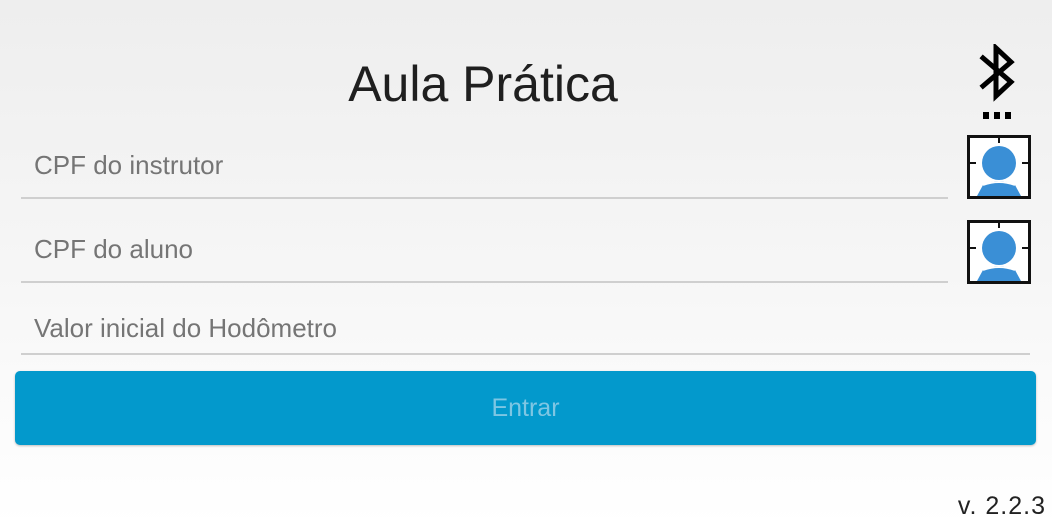  Describe the element at coordinates (525, 408) in the screenshot. I see `login-button: Entrar` at that location.